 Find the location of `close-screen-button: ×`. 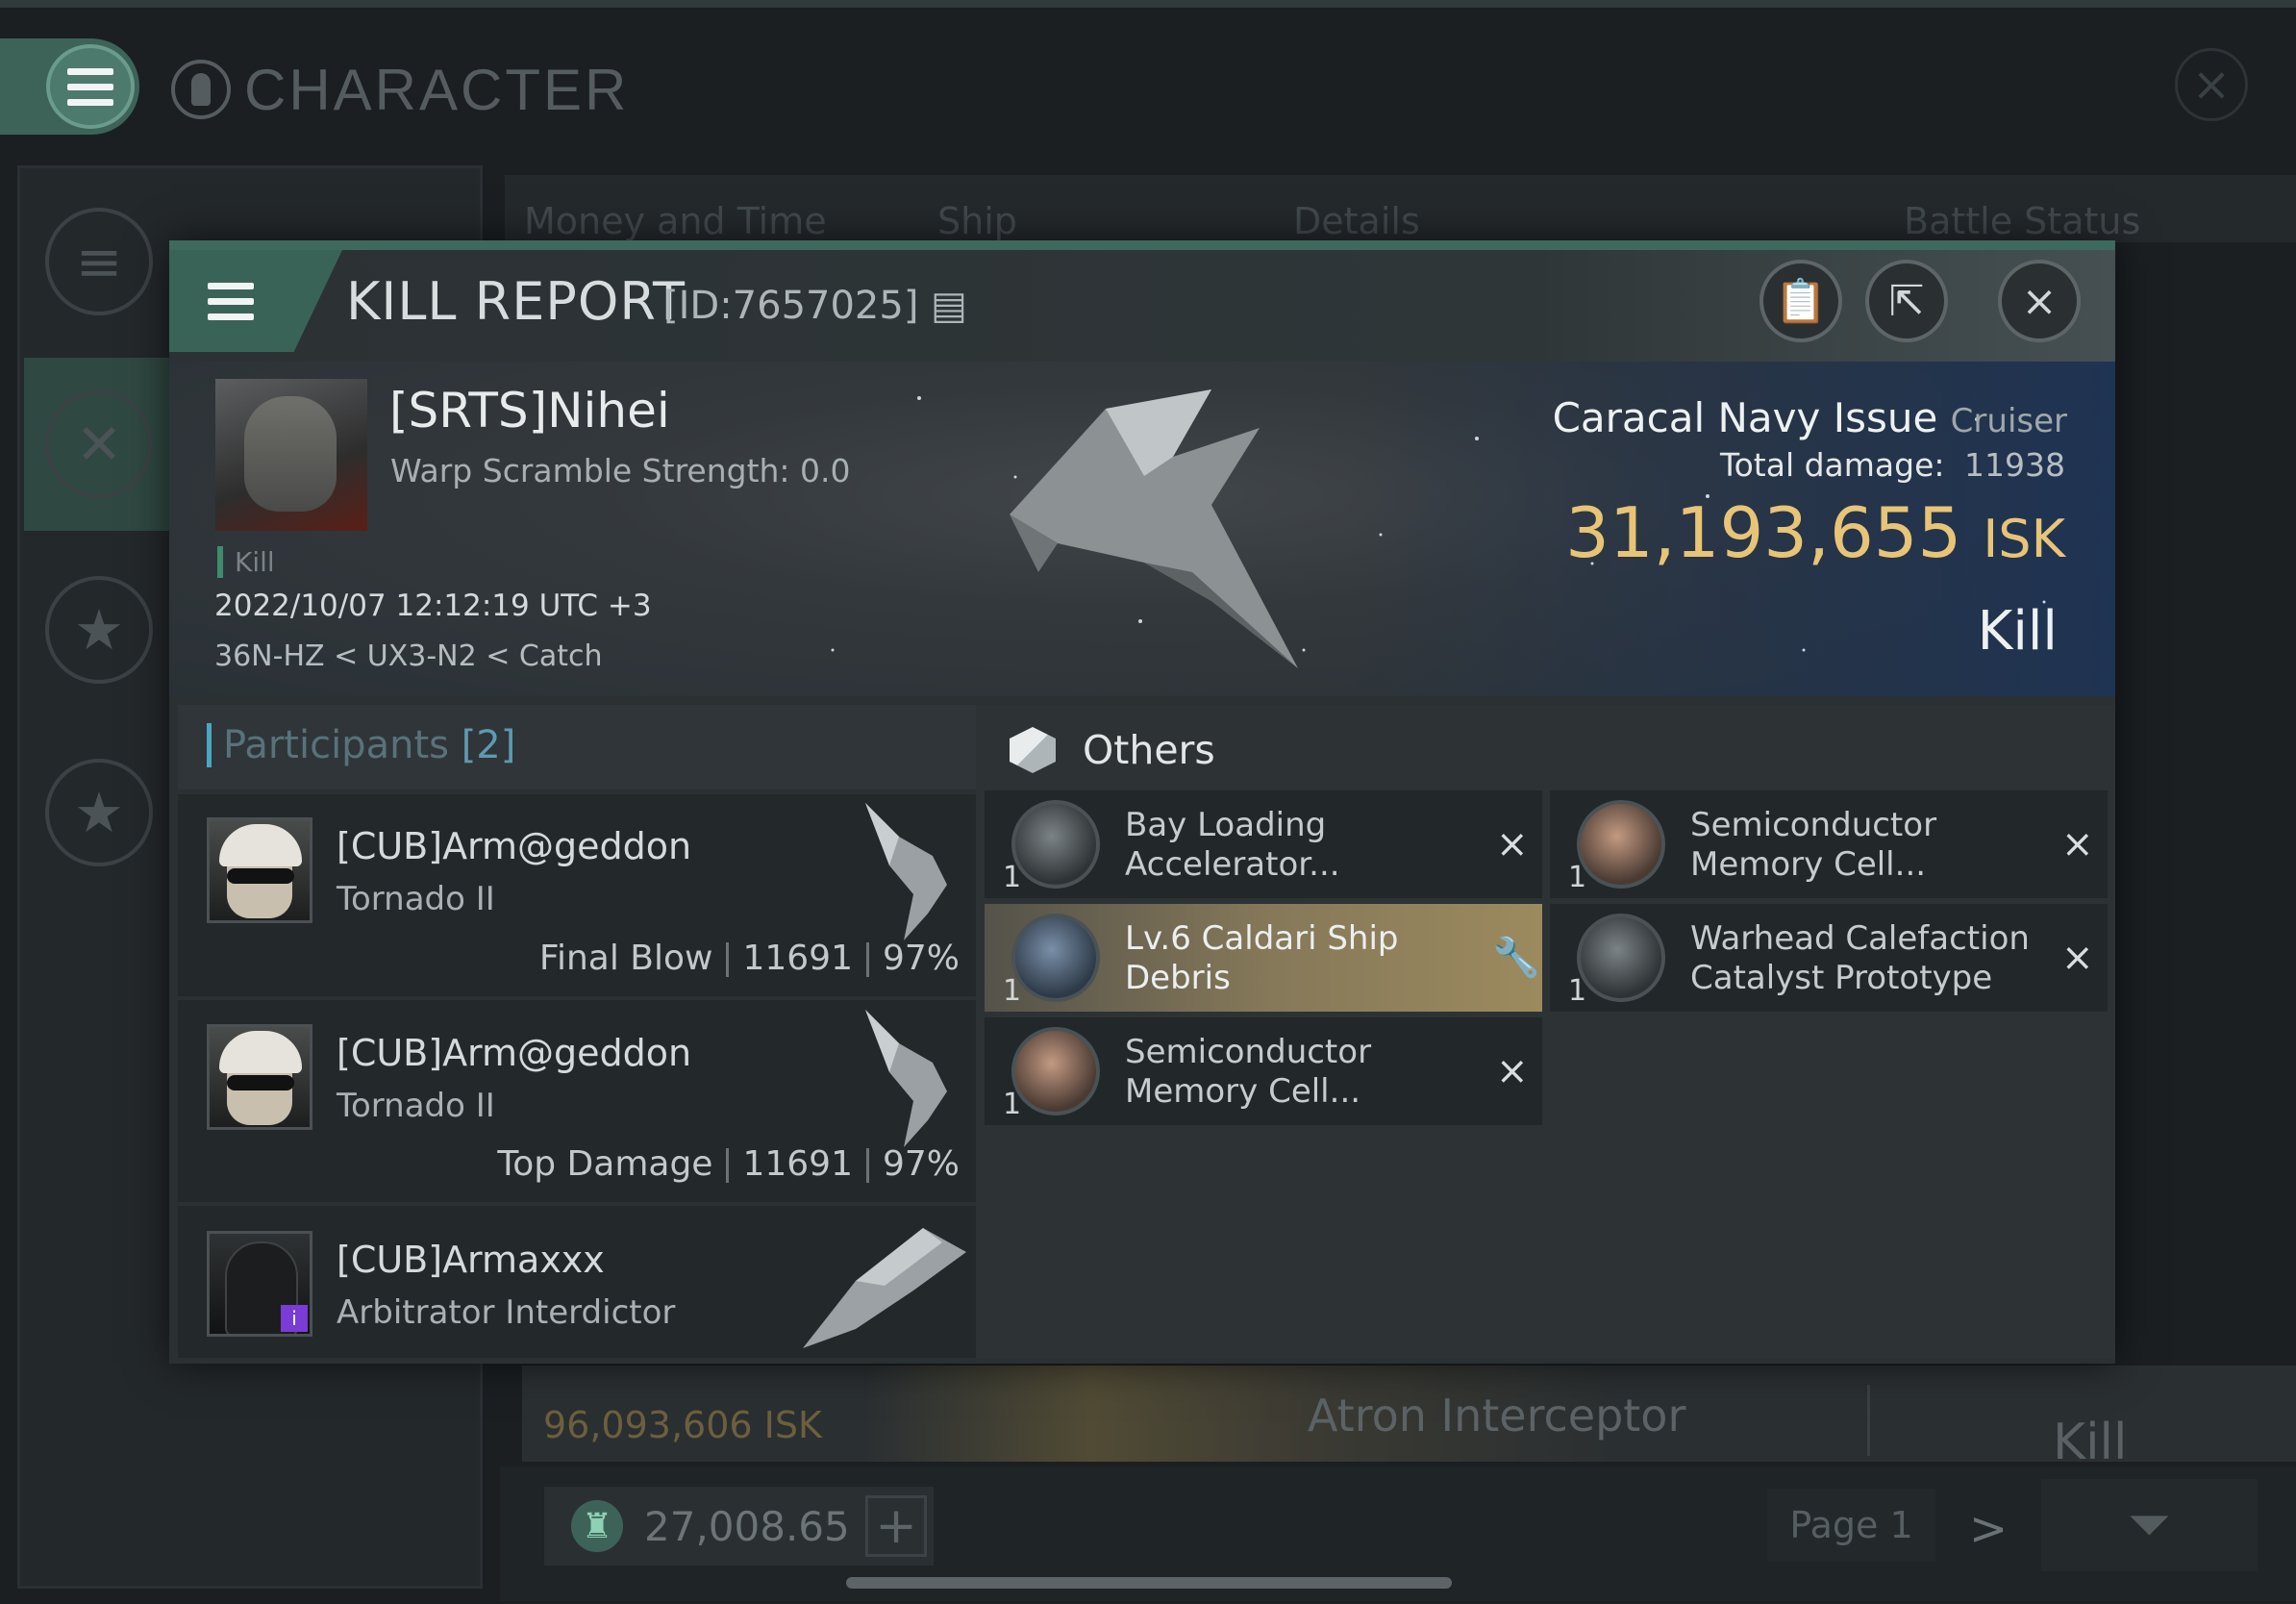

close-screen-button: × is located at coordinates (2211, 84).